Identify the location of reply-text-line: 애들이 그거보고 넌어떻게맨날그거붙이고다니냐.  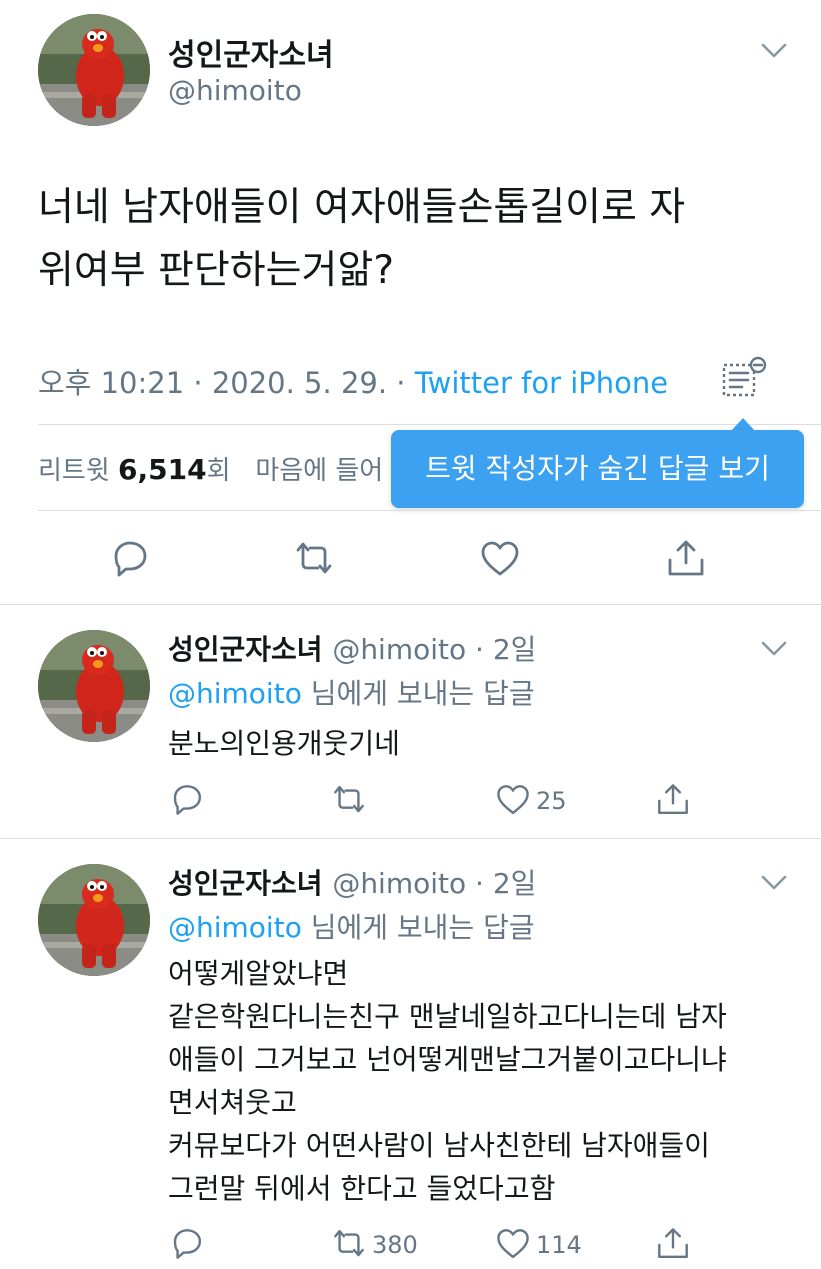
(447, 1059).